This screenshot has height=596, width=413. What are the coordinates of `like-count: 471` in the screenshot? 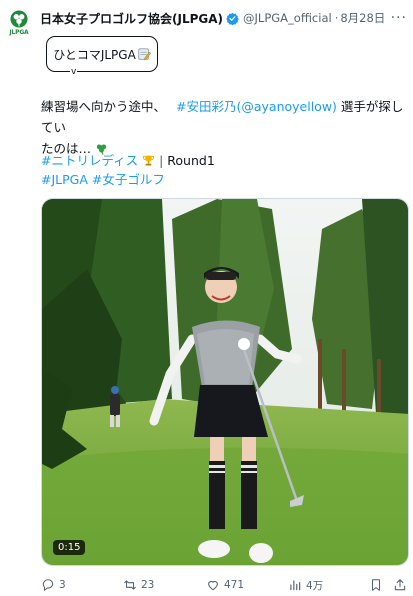 It's located at (234, 585).